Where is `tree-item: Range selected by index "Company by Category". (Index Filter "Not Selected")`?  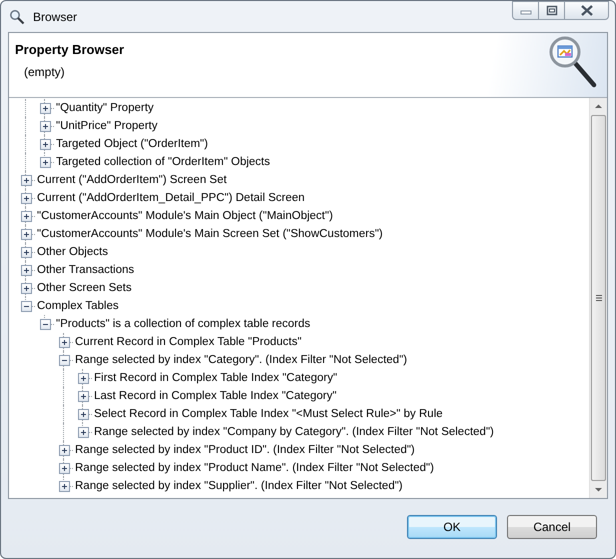 tree-item: Range selected by index "Company by Category". (Index Filter "Not Selected") is located at coordinates (293, 432).